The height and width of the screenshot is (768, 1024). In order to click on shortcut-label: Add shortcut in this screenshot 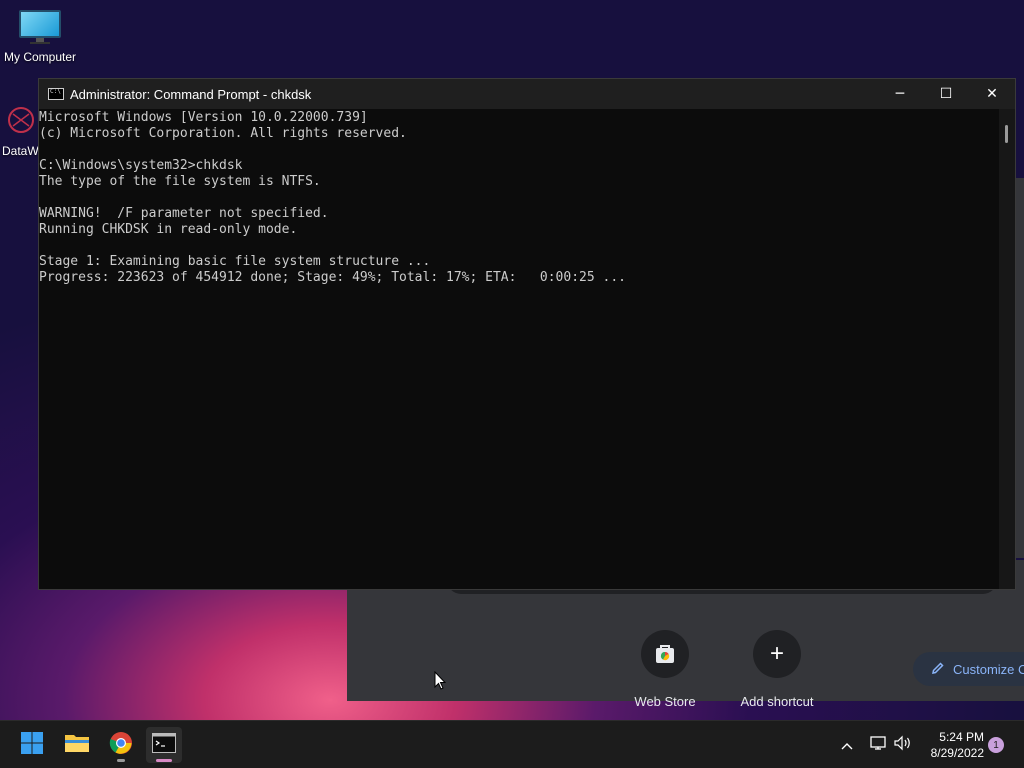, I will do `click(777, 701)`.